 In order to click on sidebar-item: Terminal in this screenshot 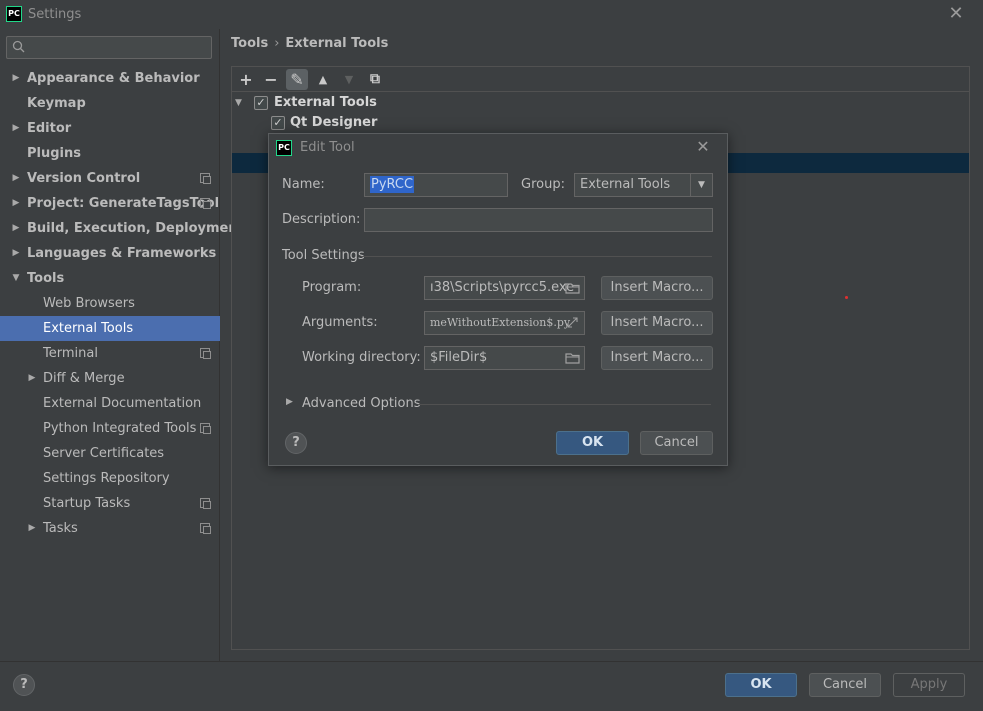, I will do `click(110, 353)`.